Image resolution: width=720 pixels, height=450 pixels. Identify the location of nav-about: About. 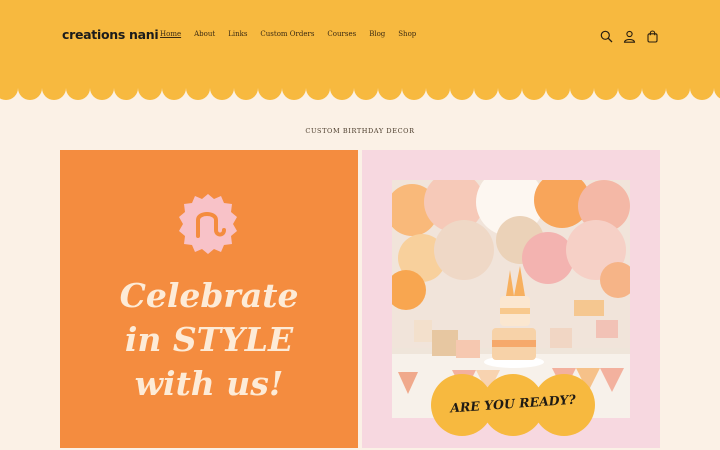
(204, 34).